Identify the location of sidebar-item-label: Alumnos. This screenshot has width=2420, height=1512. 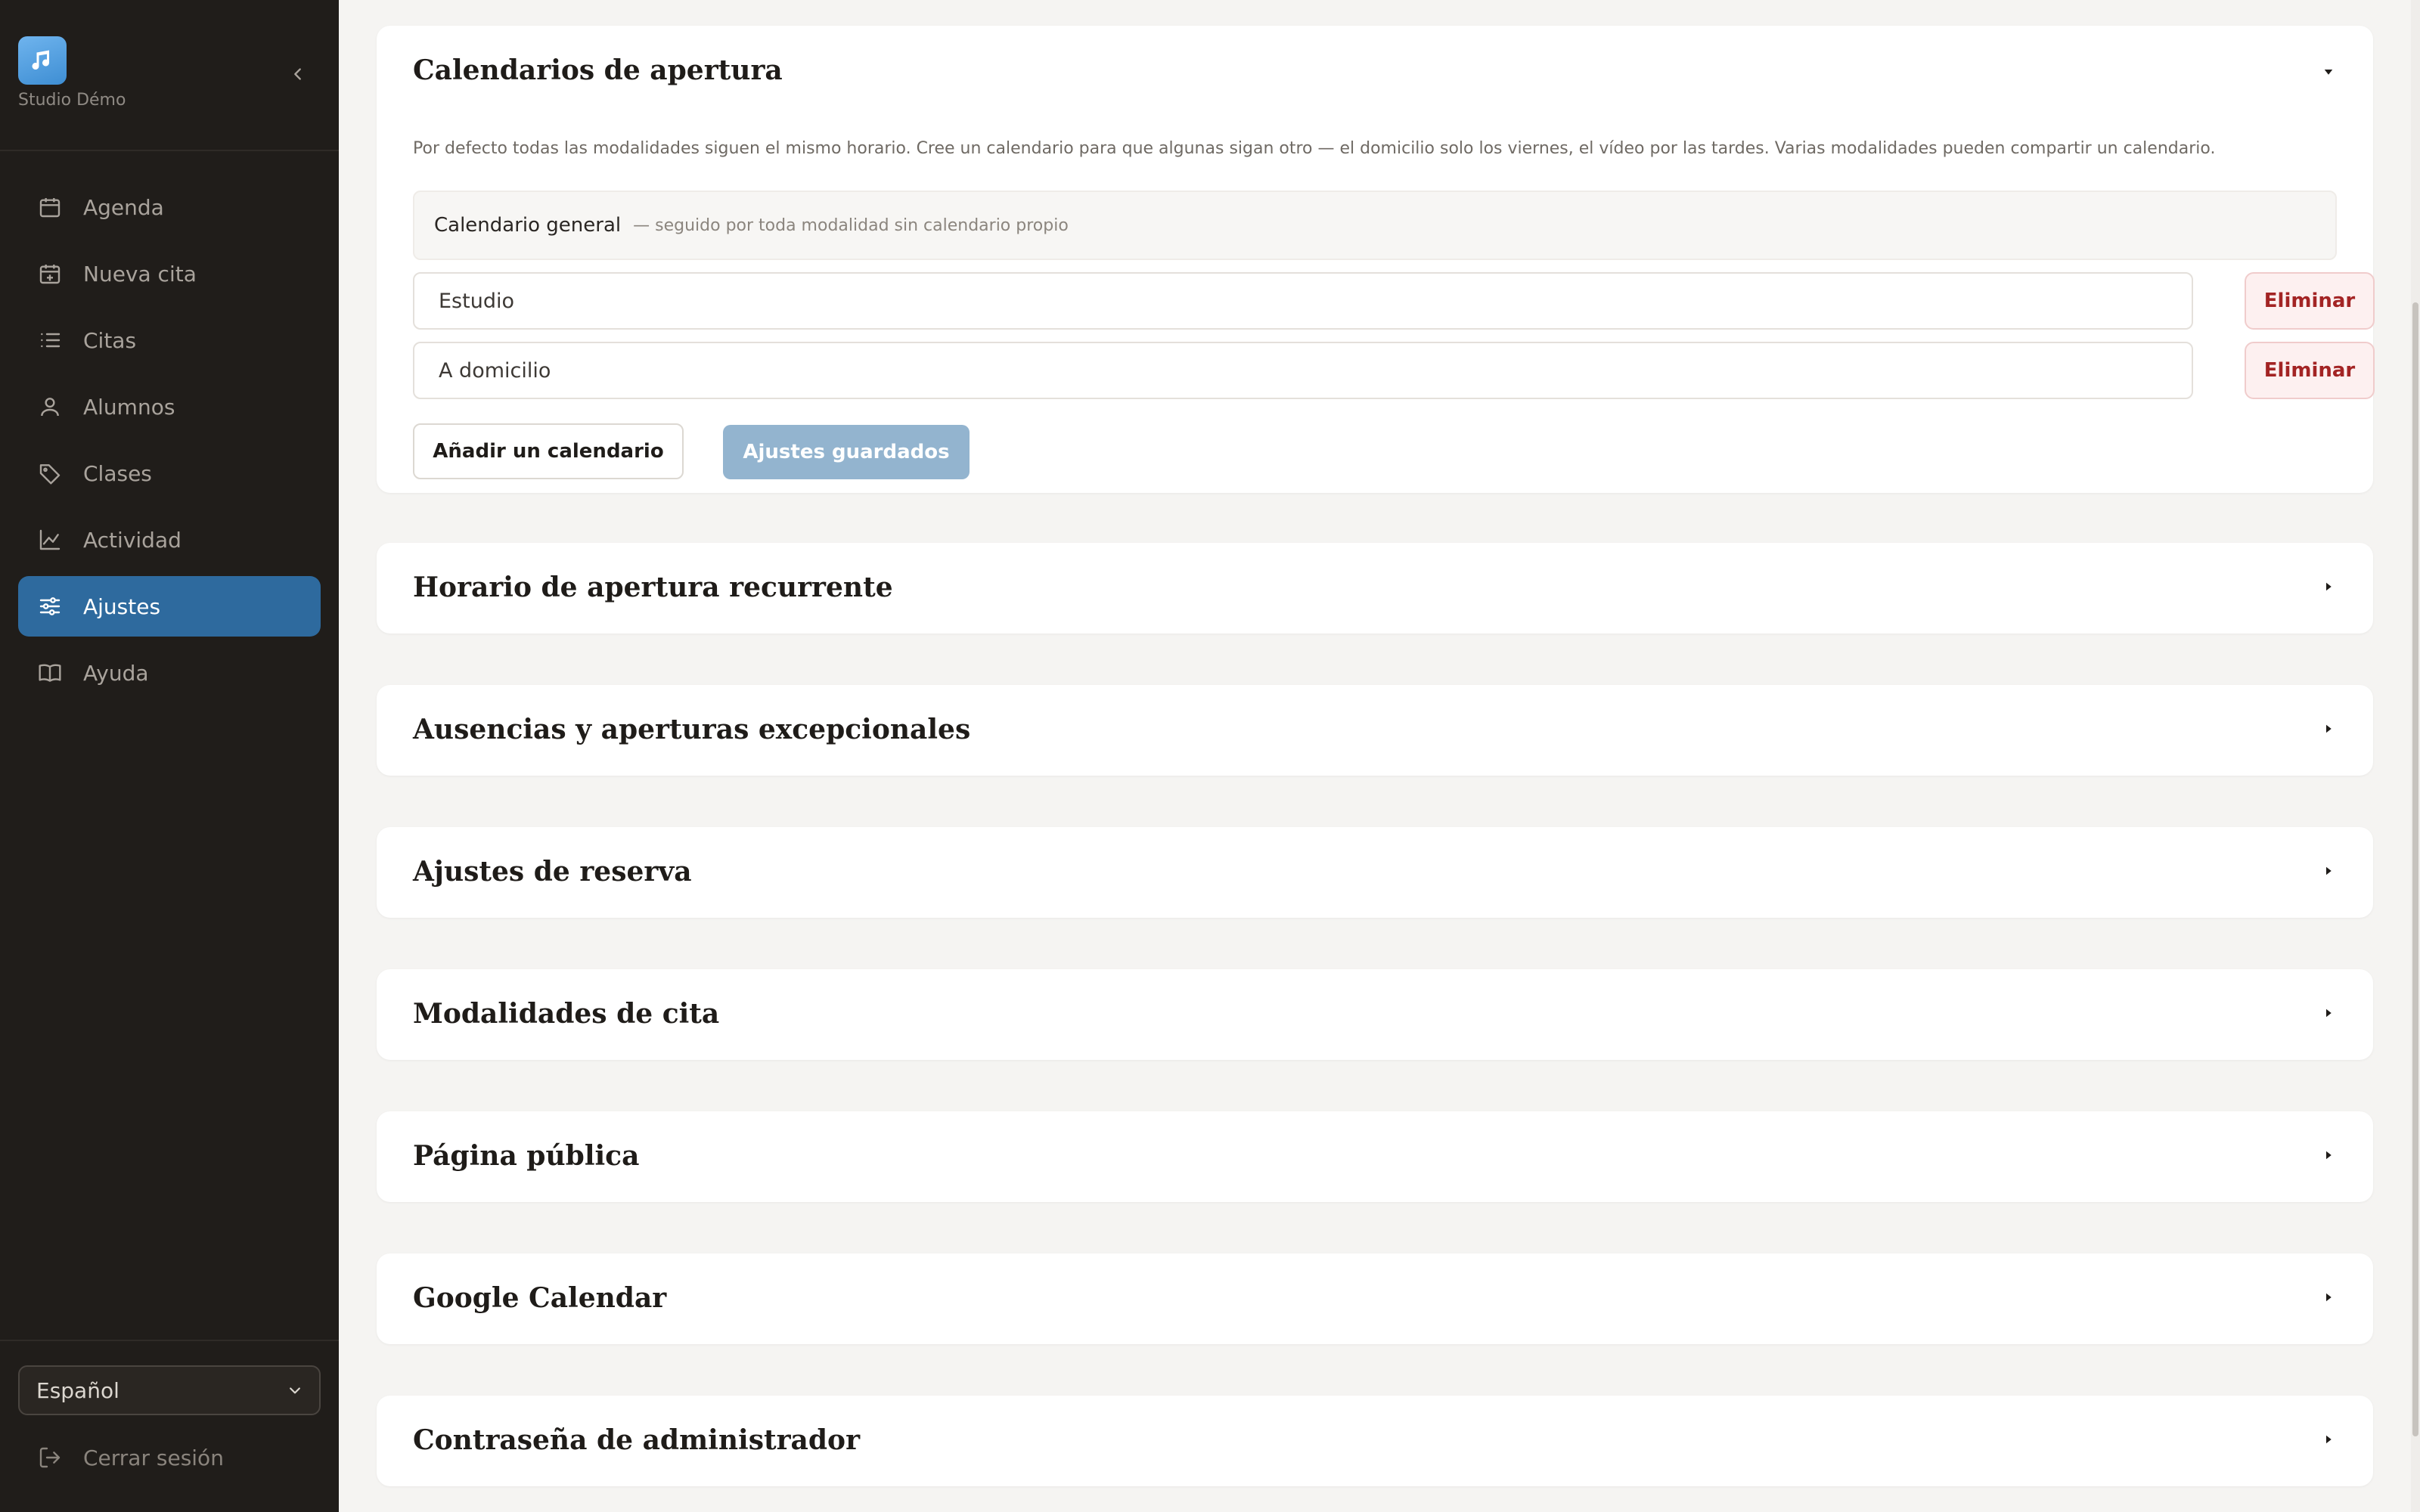
(129, 407).